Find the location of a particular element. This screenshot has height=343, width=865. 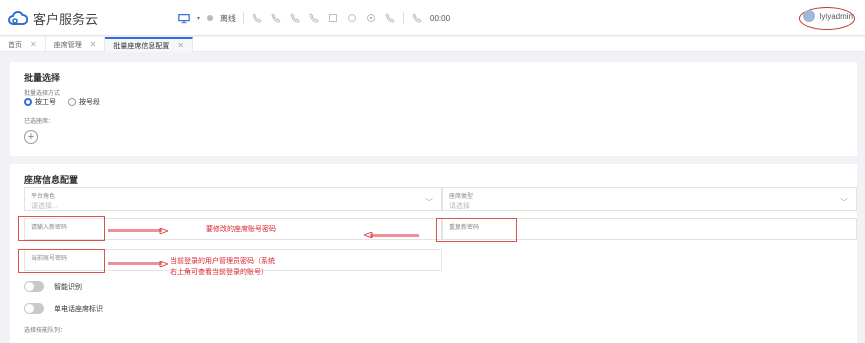

section-title: 座席信息配置 is located at coordinates (51, 180).